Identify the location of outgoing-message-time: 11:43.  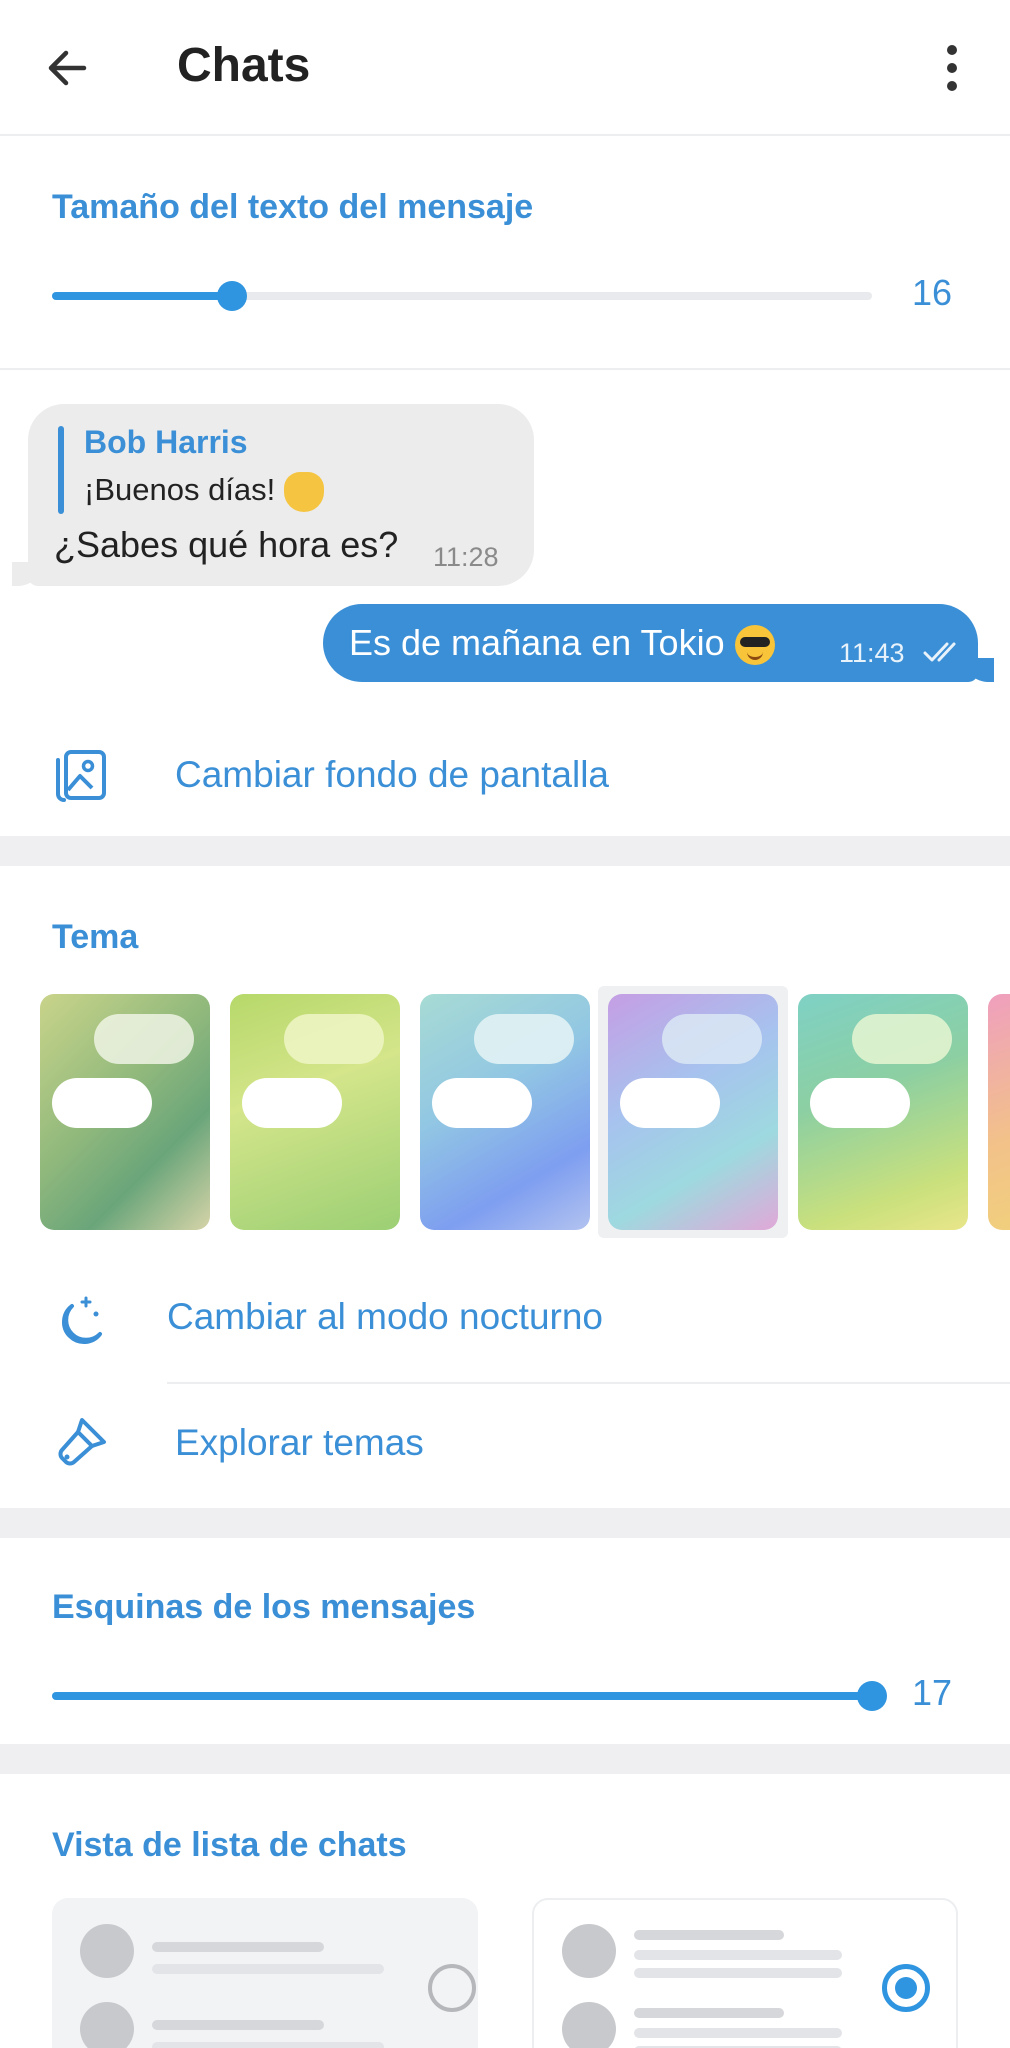
(872, 653).